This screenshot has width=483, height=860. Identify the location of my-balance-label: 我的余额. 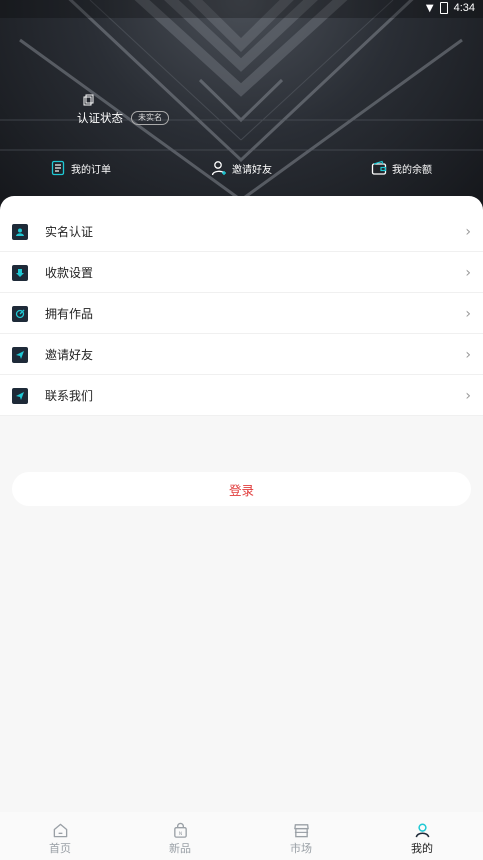
(412, 170).